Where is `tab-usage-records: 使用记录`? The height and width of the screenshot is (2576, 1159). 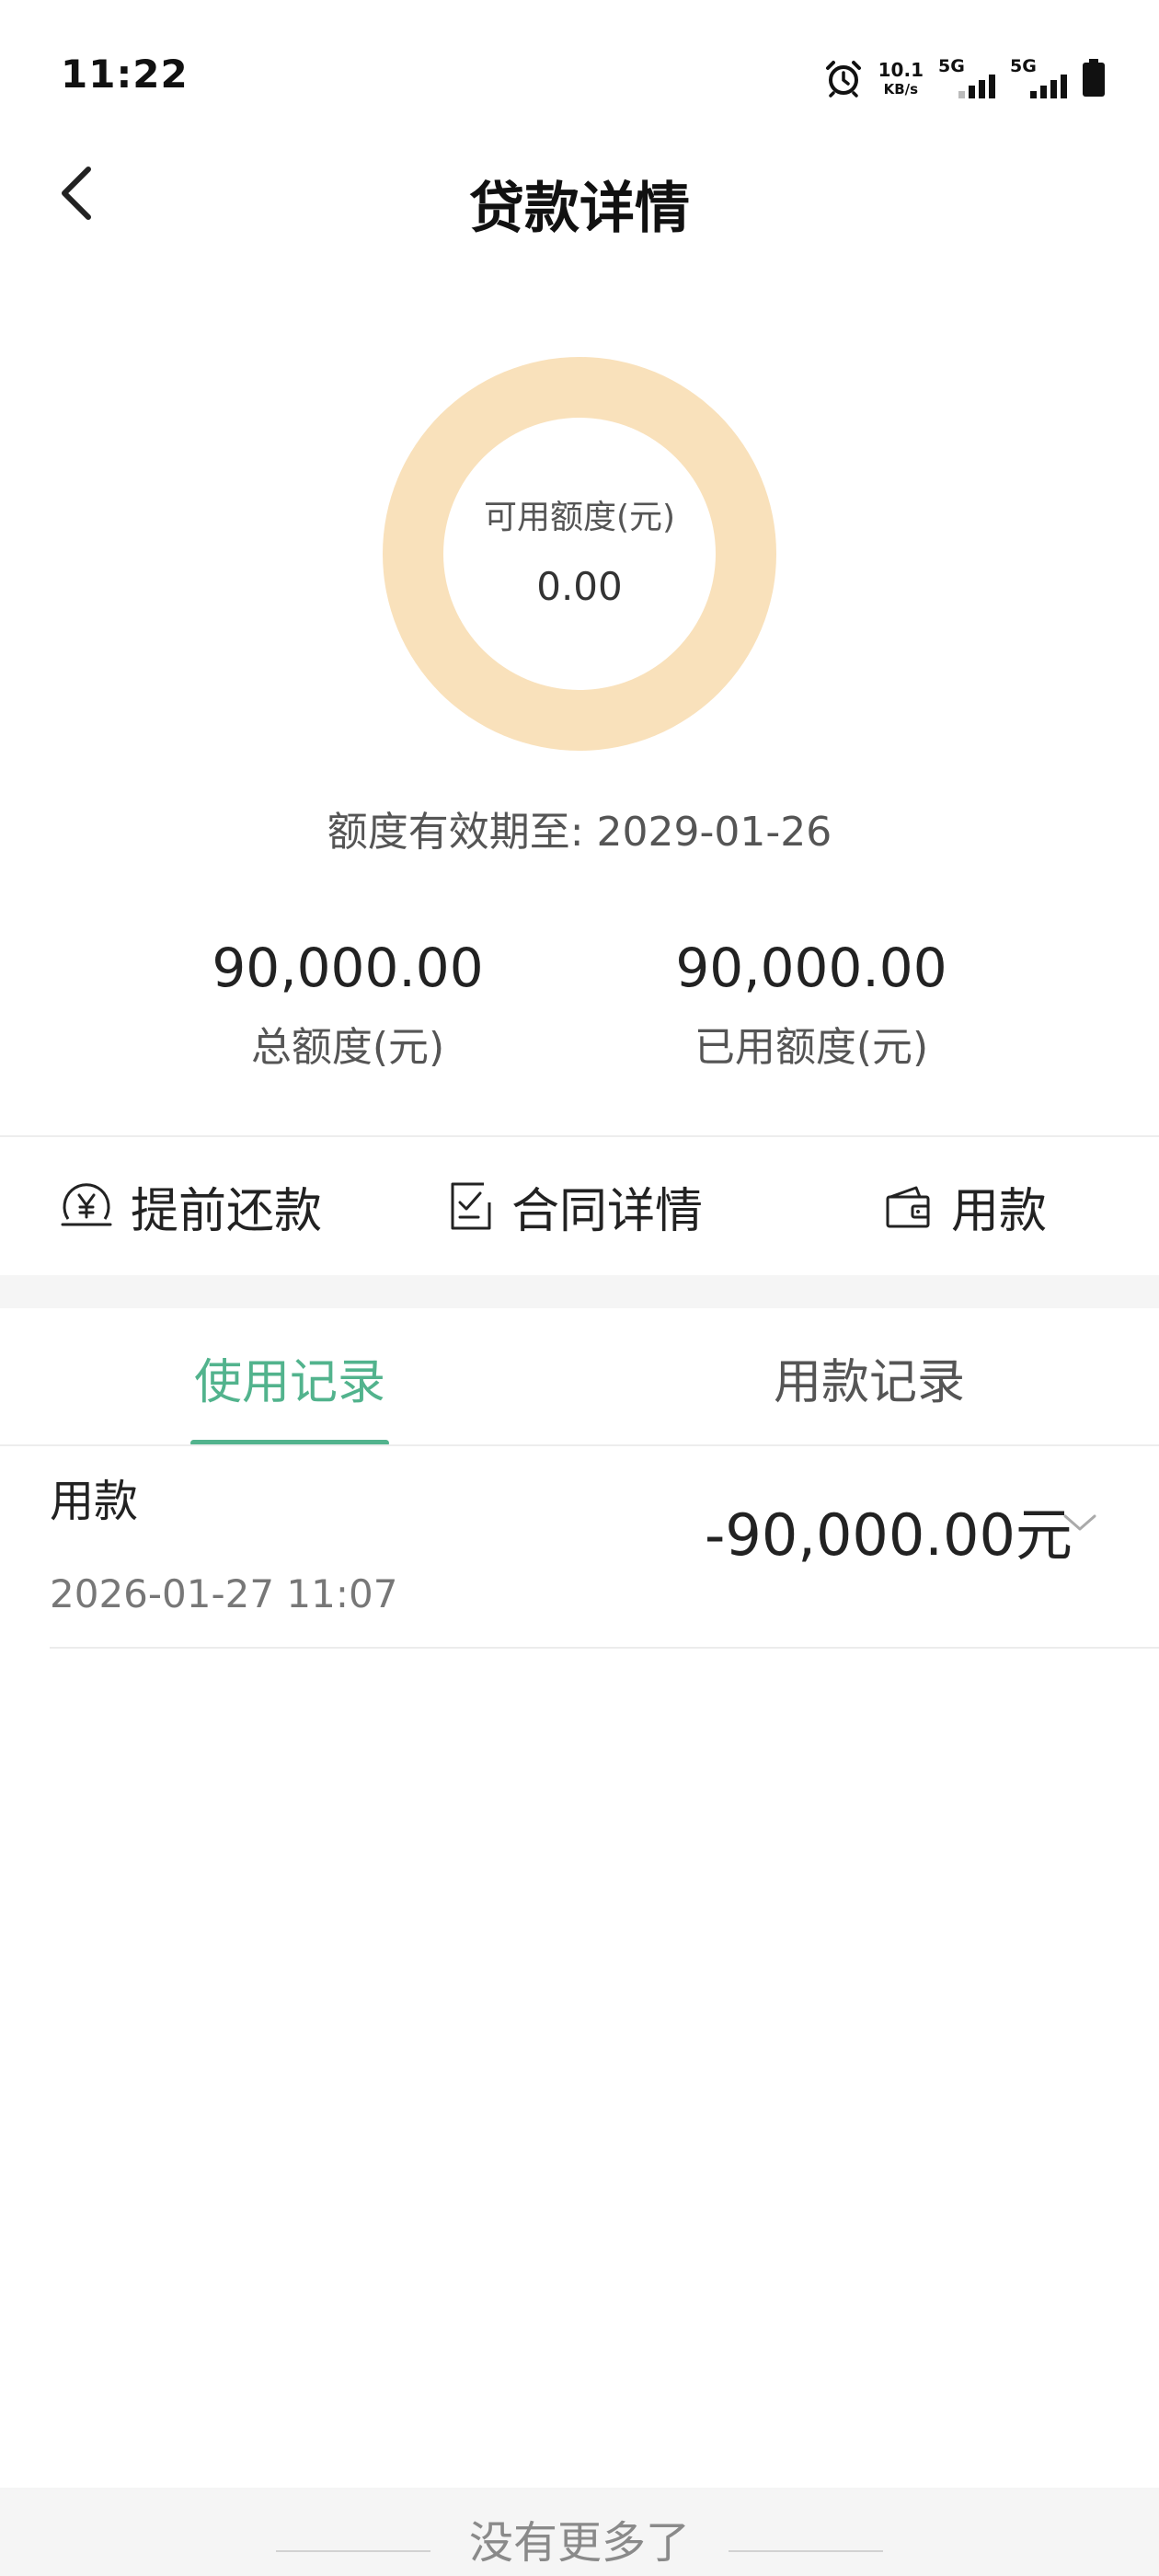 tab-usage-records: 使用记录 is located at coordinates (290, 1377).